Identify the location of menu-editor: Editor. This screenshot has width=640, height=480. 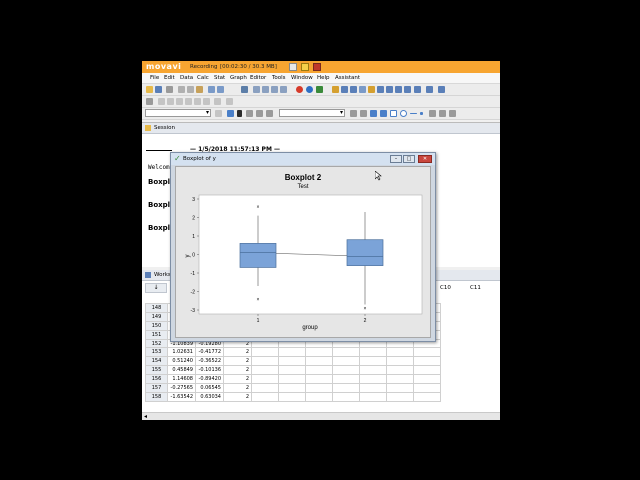
(258, 78).